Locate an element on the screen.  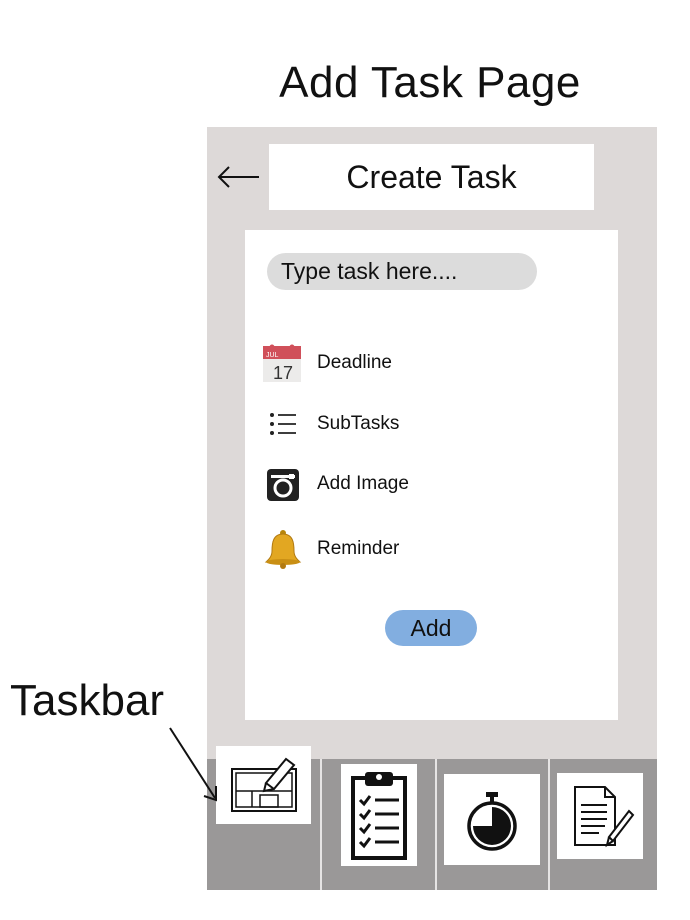
timer-icon is located at coordinates (492, 821).